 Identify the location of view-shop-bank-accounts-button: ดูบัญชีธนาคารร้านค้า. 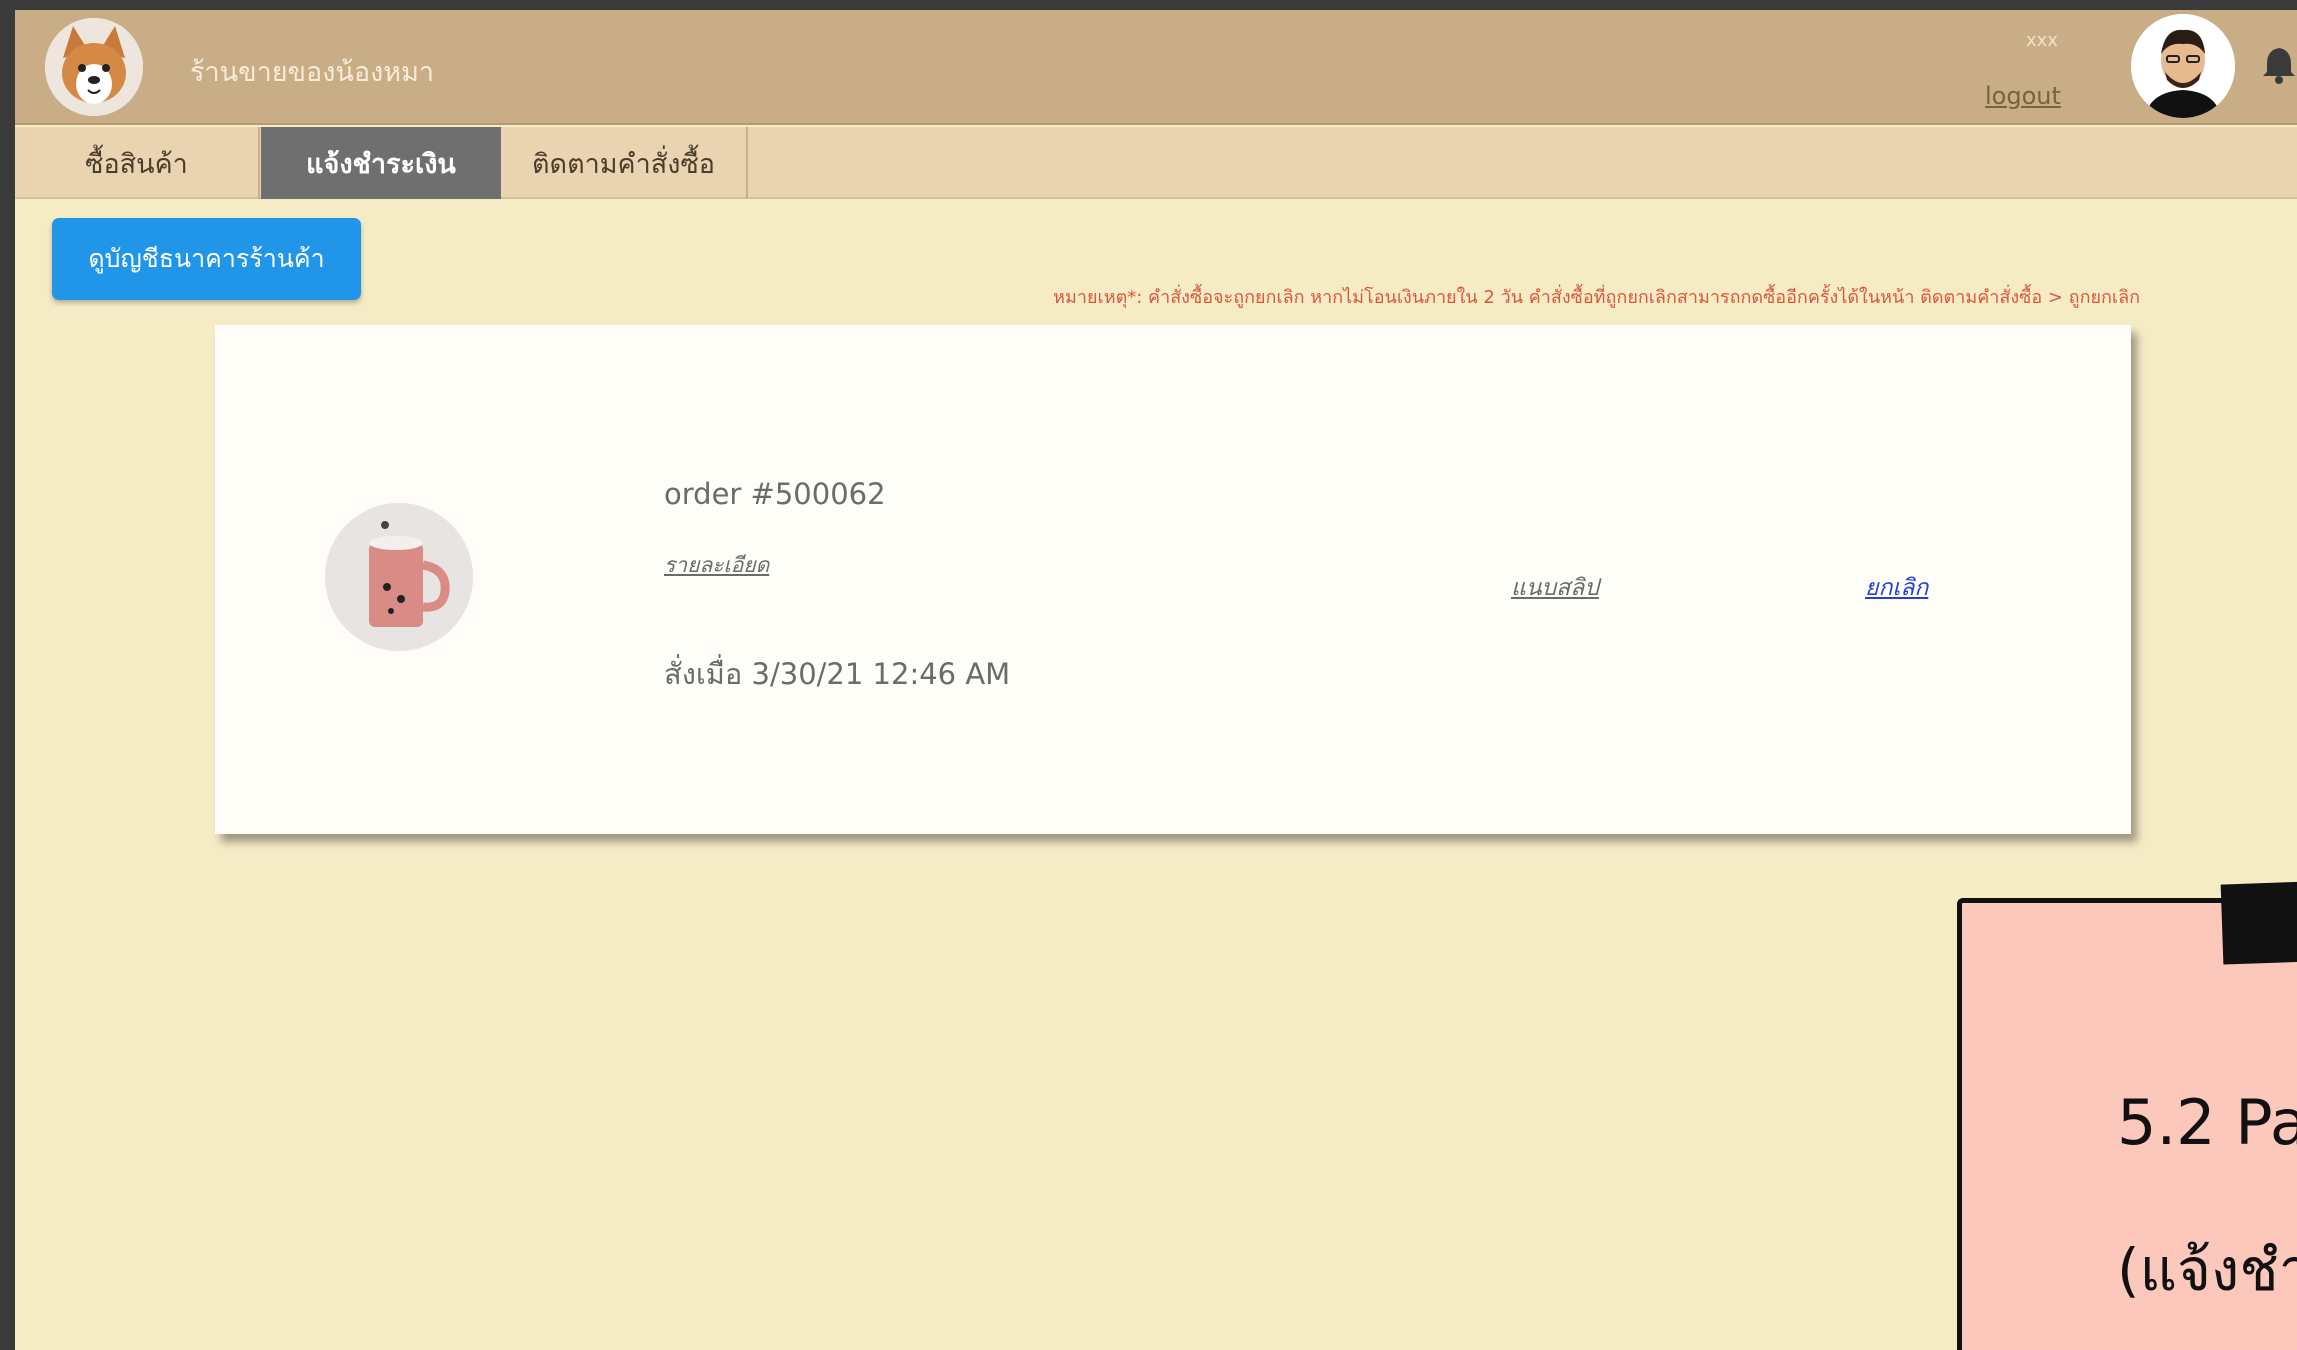
(206, 259).